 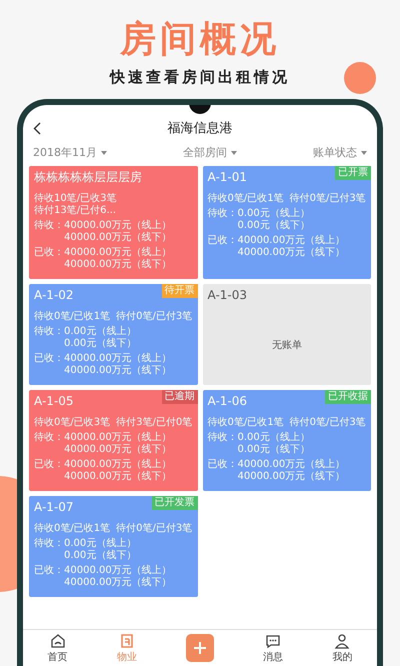 I want to click on room-name: 栋栋栋栋栋层层层房, so click(x=88, y=177).